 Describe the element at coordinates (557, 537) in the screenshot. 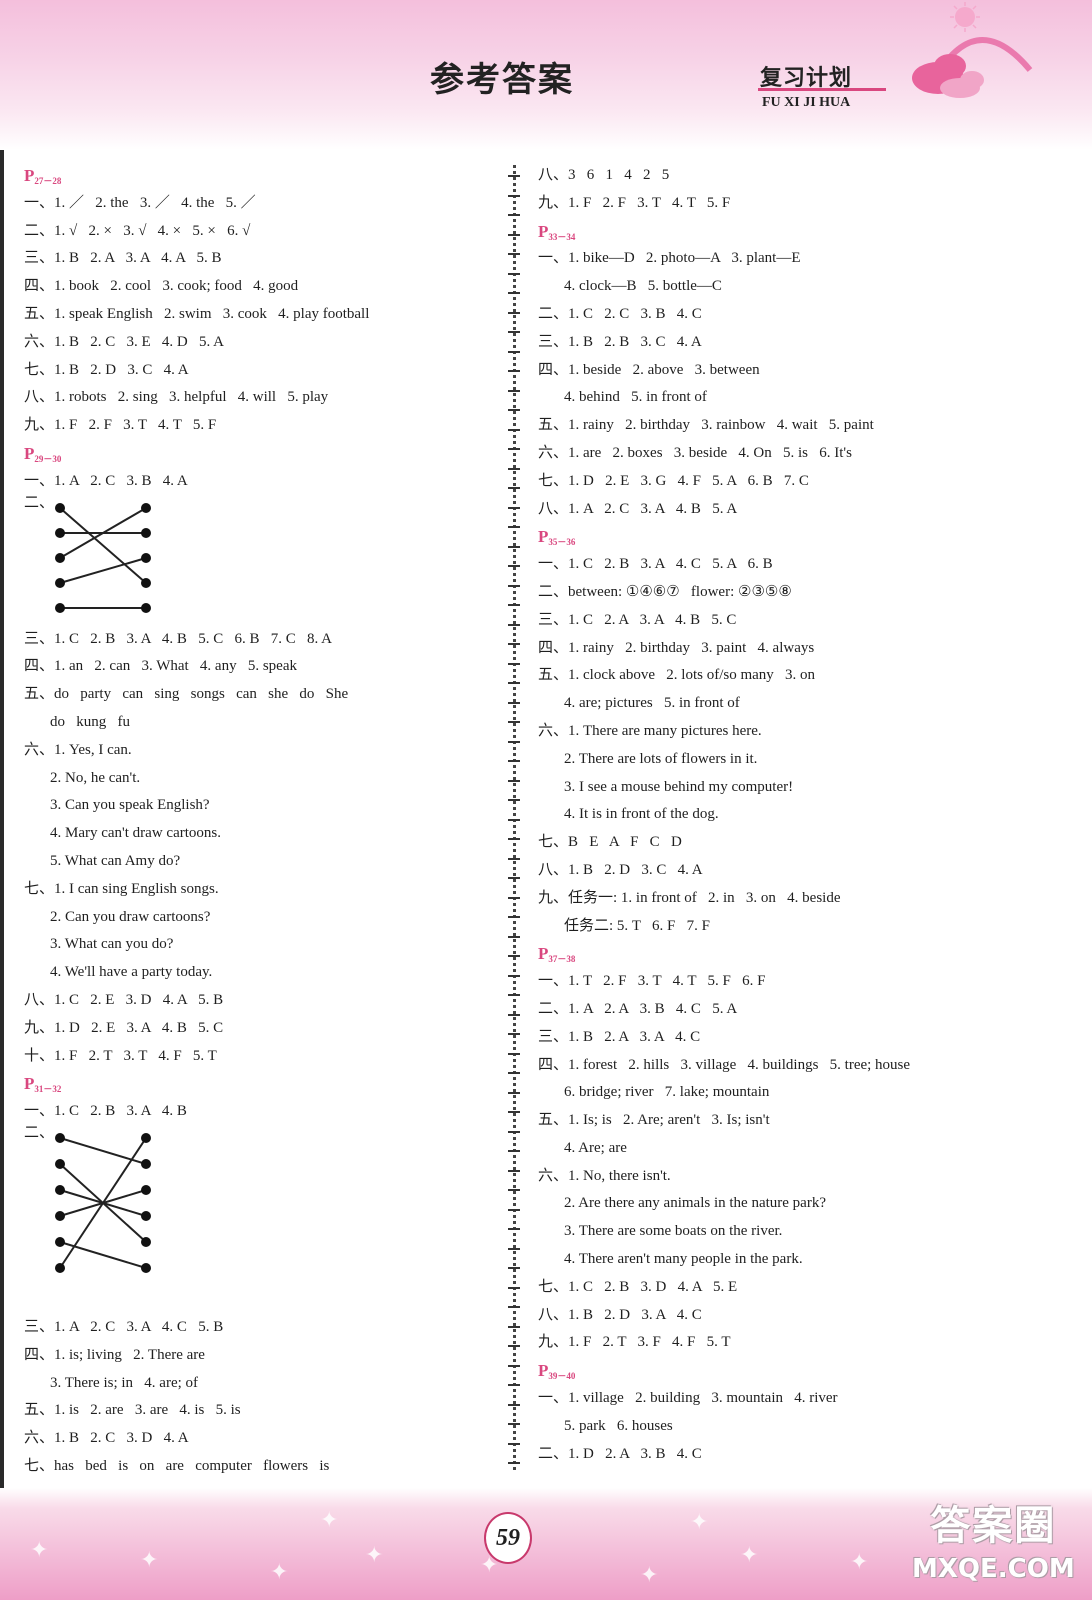

I see `section-heading-p35-36: P35－36` at that location.